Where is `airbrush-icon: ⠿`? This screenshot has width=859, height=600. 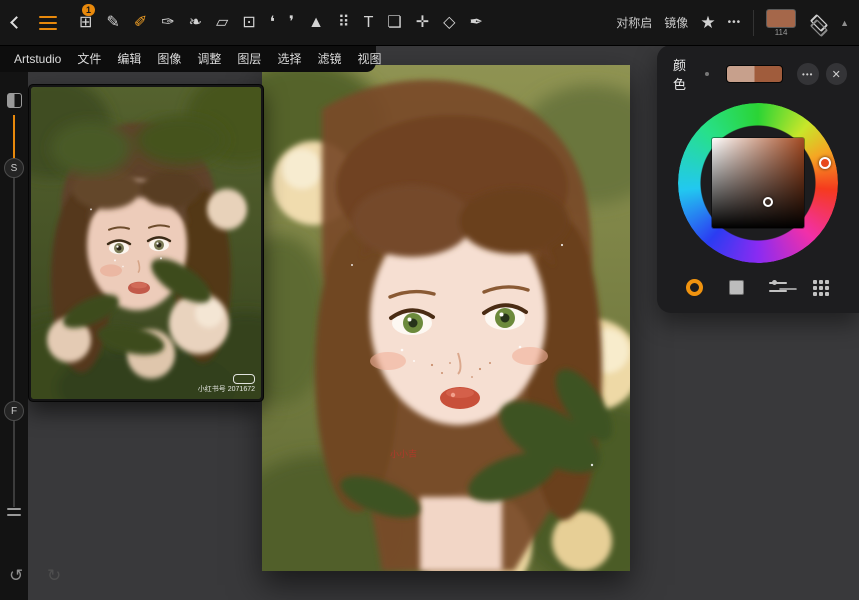
airbrush-icon: ⠿ is located at coordinates (344, 22).